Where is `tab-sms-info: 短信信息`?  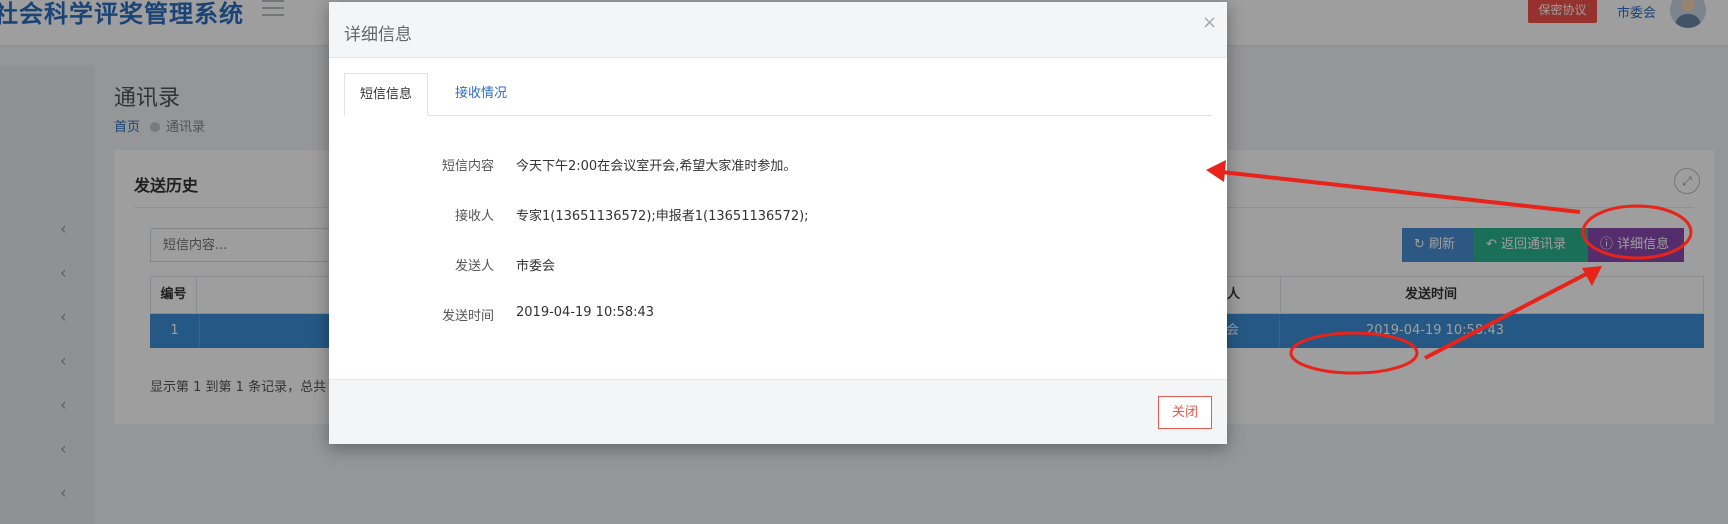 tab-sms-info: 短信信息 is located at coordinates (386, 94).